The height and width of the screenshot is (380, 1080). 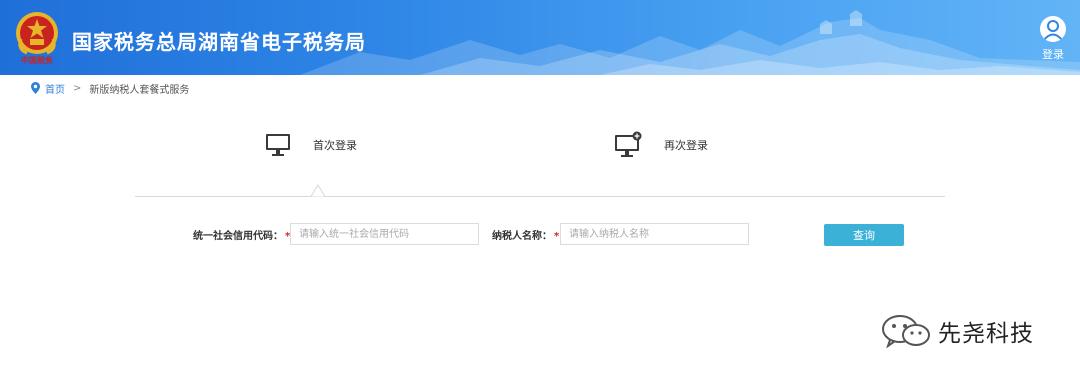 What do you see at coordinates (1053, 29) in the screenshot?
I see `user-avatar-icon` at bounding box center [1053, 29].